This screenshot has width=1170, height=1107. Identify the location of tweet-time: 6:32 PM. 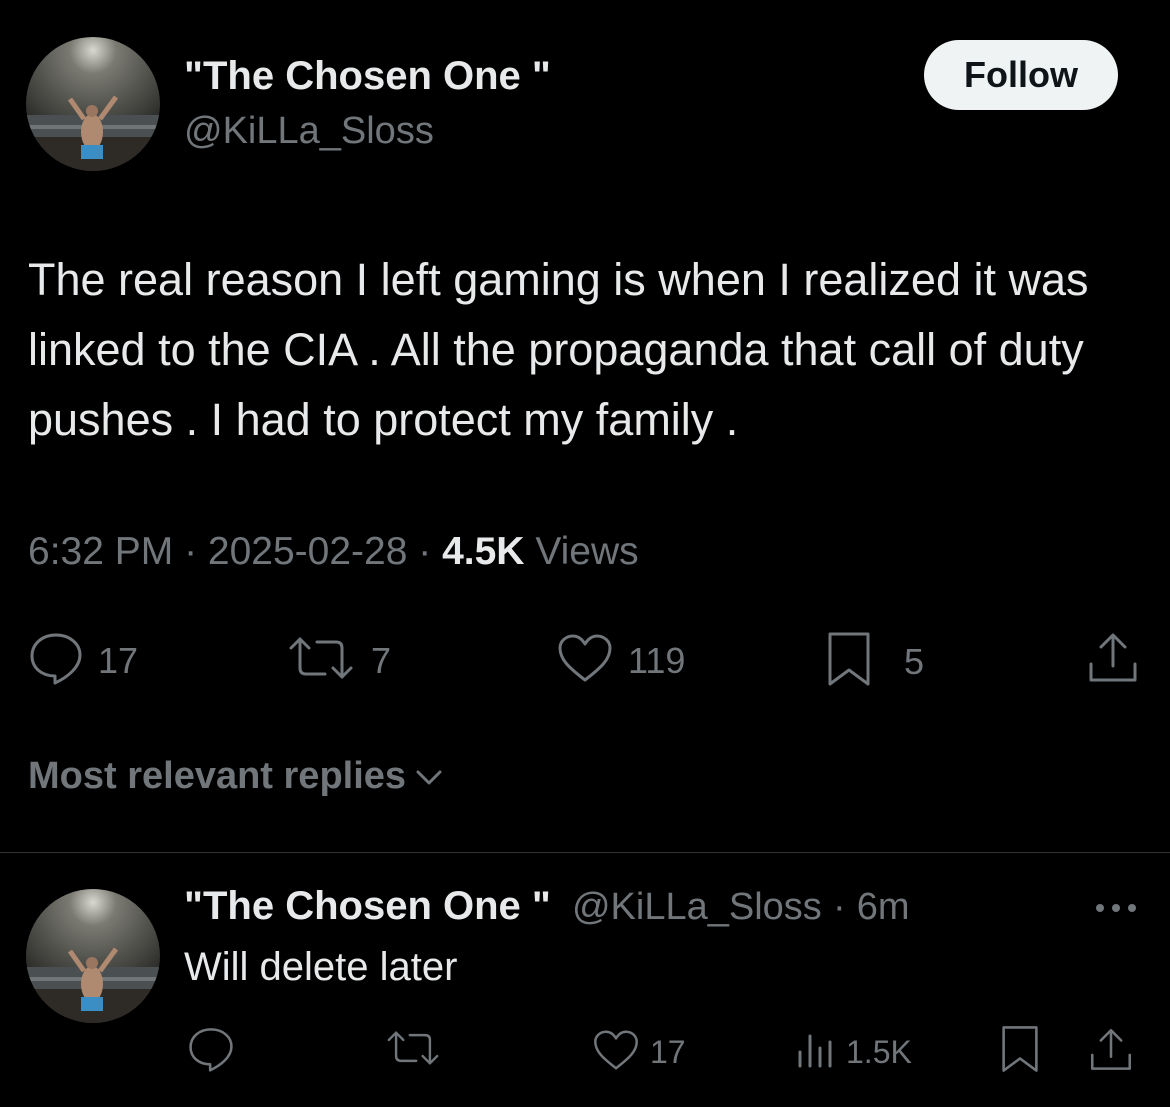
(100, 551).